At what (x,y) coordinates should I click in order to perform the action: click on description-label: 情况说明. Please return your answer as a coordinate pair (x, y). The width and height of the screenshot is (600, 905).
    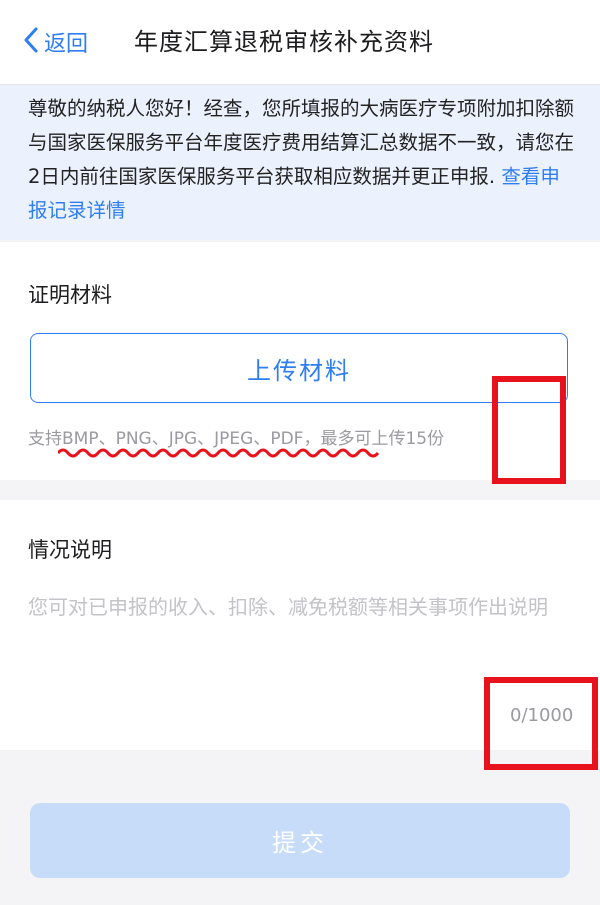
    Looking at the image, I should click on (70, 550).